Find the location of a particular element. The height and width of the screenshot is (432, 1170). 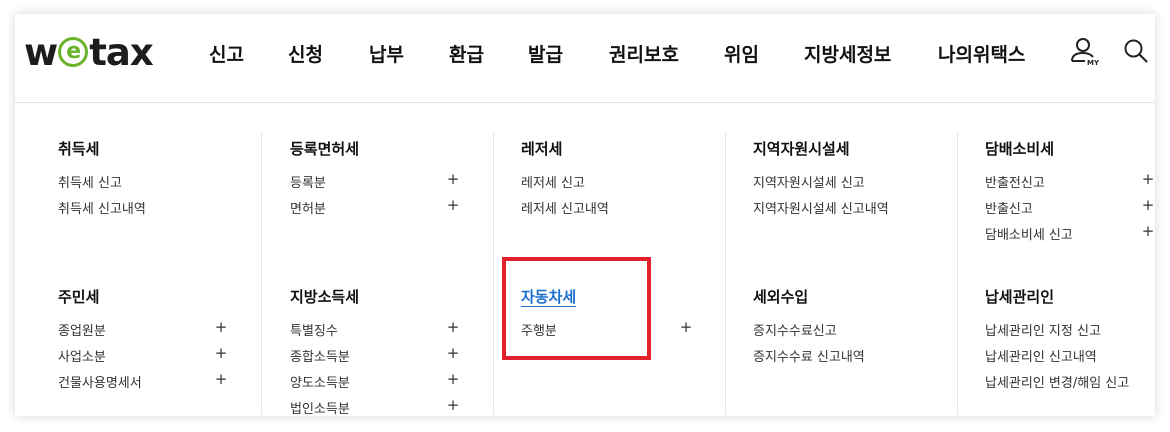

sub-item-link: 납세관리인 변경/해임 신고 is located at coordinates (1057, 383).